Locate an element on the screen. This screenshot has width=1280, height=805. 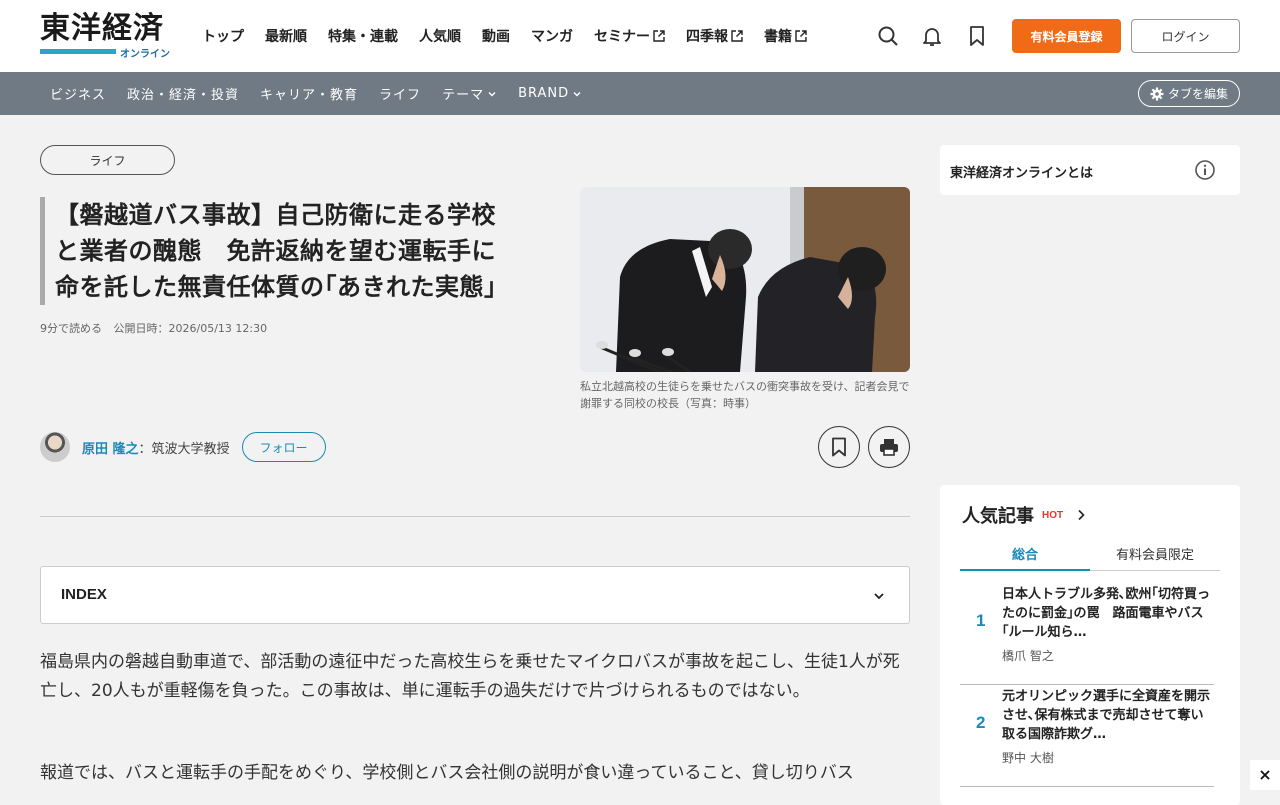
nav-item-features: 特集・連載 is located at coordinates (363, 36).